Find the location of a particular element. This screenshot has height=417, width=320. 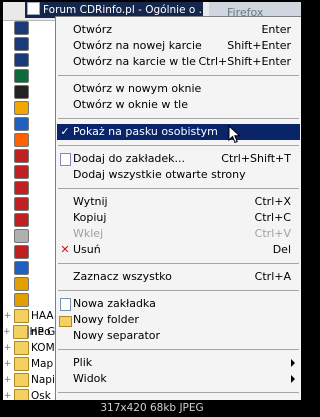

sidebar-folder: + KOM is located at coordinates (29, 348).